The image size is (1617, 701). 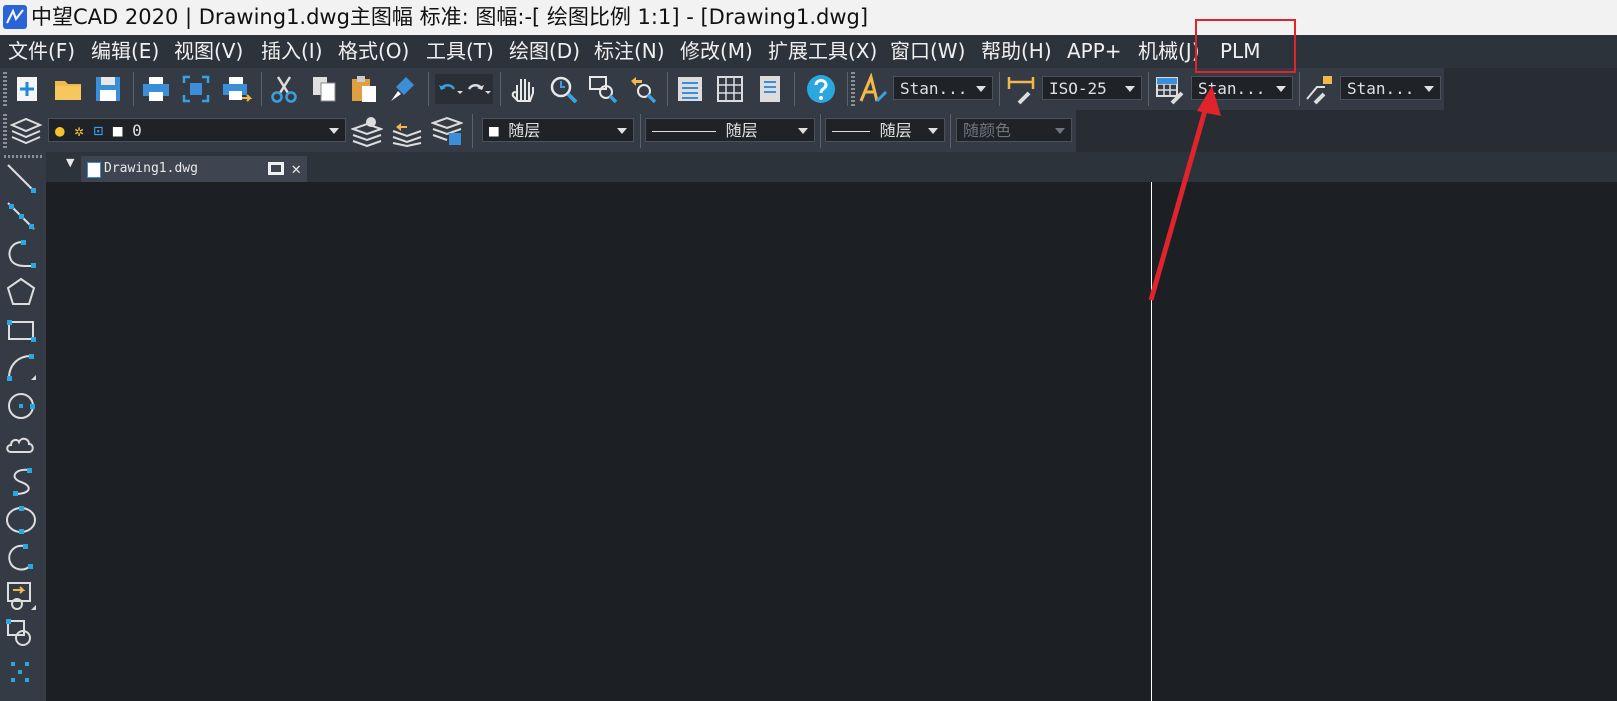 What do you see at coordinates (1170, 89) in the screenshot?
I see `table-style-icon` at bounding box center [1170, 89].